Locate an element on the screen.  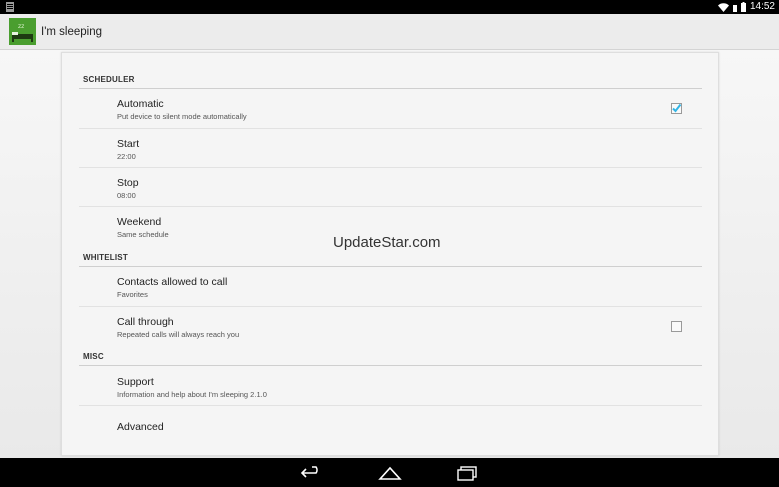
pref-summary: Repeated calls will always reach you is located at coordinates (178, 334).